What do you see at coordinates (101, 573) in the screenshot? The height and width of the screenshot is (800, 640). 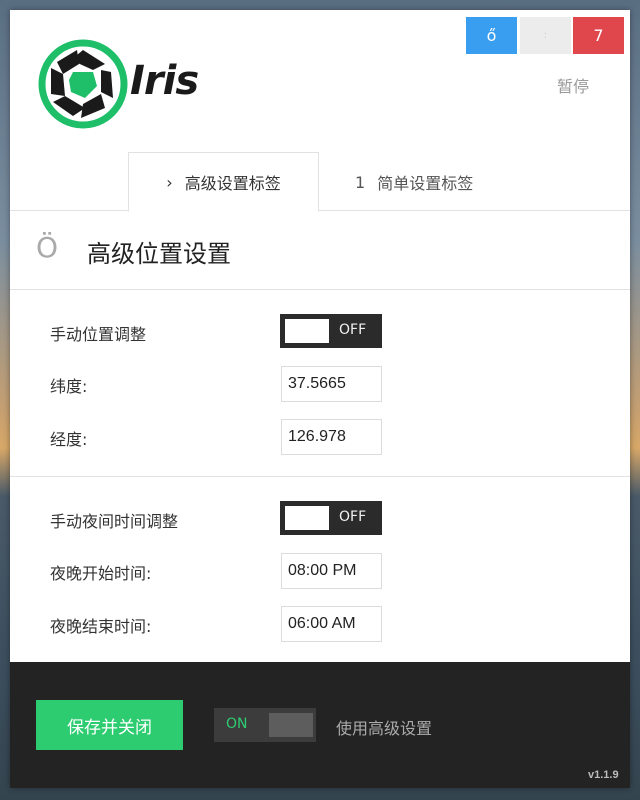 I see `night-start-label: 夜晚开始时间:` at bounding box center [101, 573].